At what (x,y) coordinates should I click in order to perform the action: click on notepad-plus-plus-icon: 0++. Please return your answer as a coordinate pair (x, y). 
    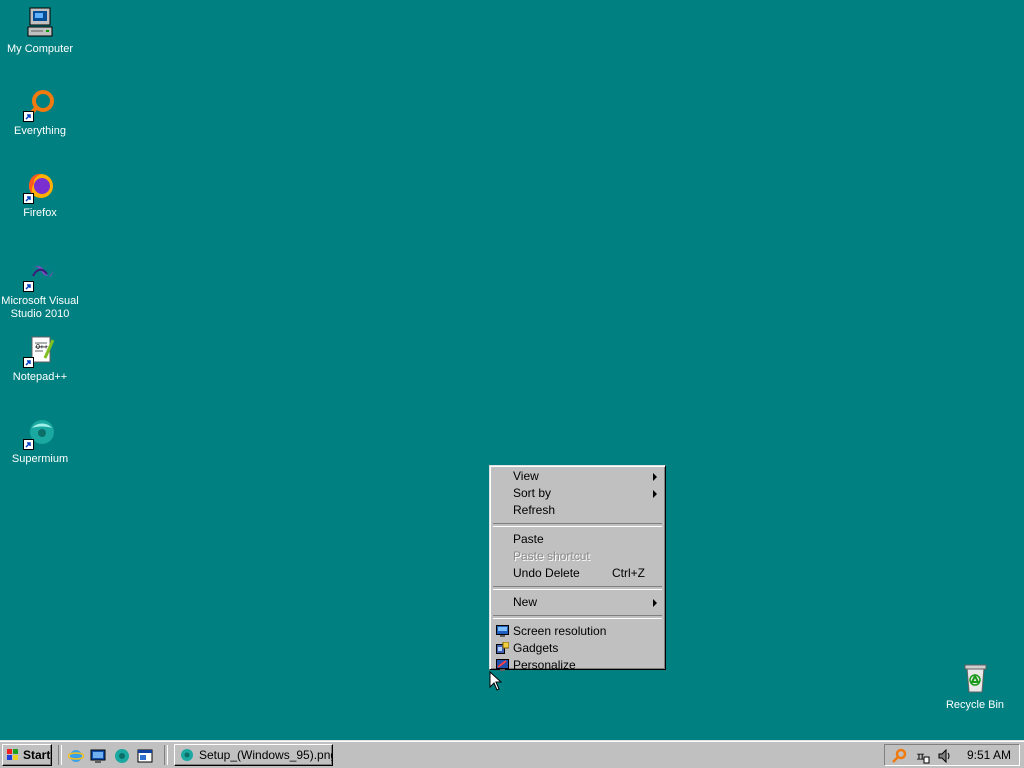
    Looking at the image, I should click on (40, 351).